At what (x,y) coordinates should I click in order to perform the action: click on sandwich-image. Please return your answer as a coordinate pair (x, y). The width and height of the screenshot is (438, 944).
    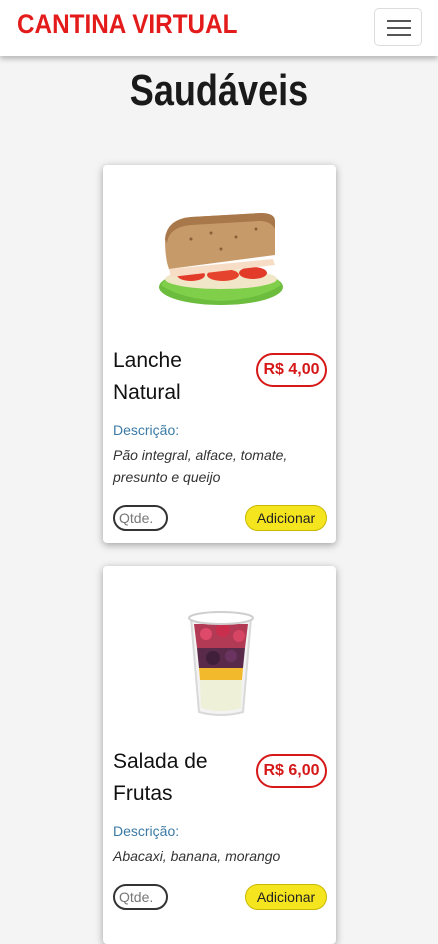
    Looking at the image, I should click on (221, 259).